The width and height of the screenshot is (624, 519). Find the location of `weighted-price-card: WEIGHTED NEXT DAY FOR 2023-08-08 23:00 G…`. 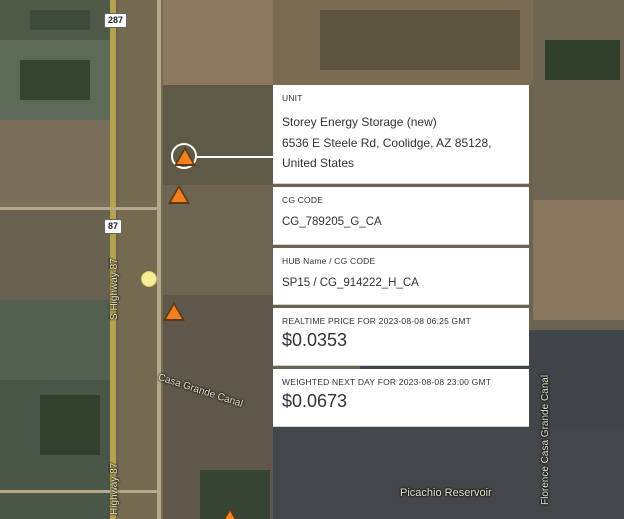

weighted-price-card: WEIGHTED NEXT DAY FOR 2023-08-08 23:00 G… is located at coordinates (401, 398).